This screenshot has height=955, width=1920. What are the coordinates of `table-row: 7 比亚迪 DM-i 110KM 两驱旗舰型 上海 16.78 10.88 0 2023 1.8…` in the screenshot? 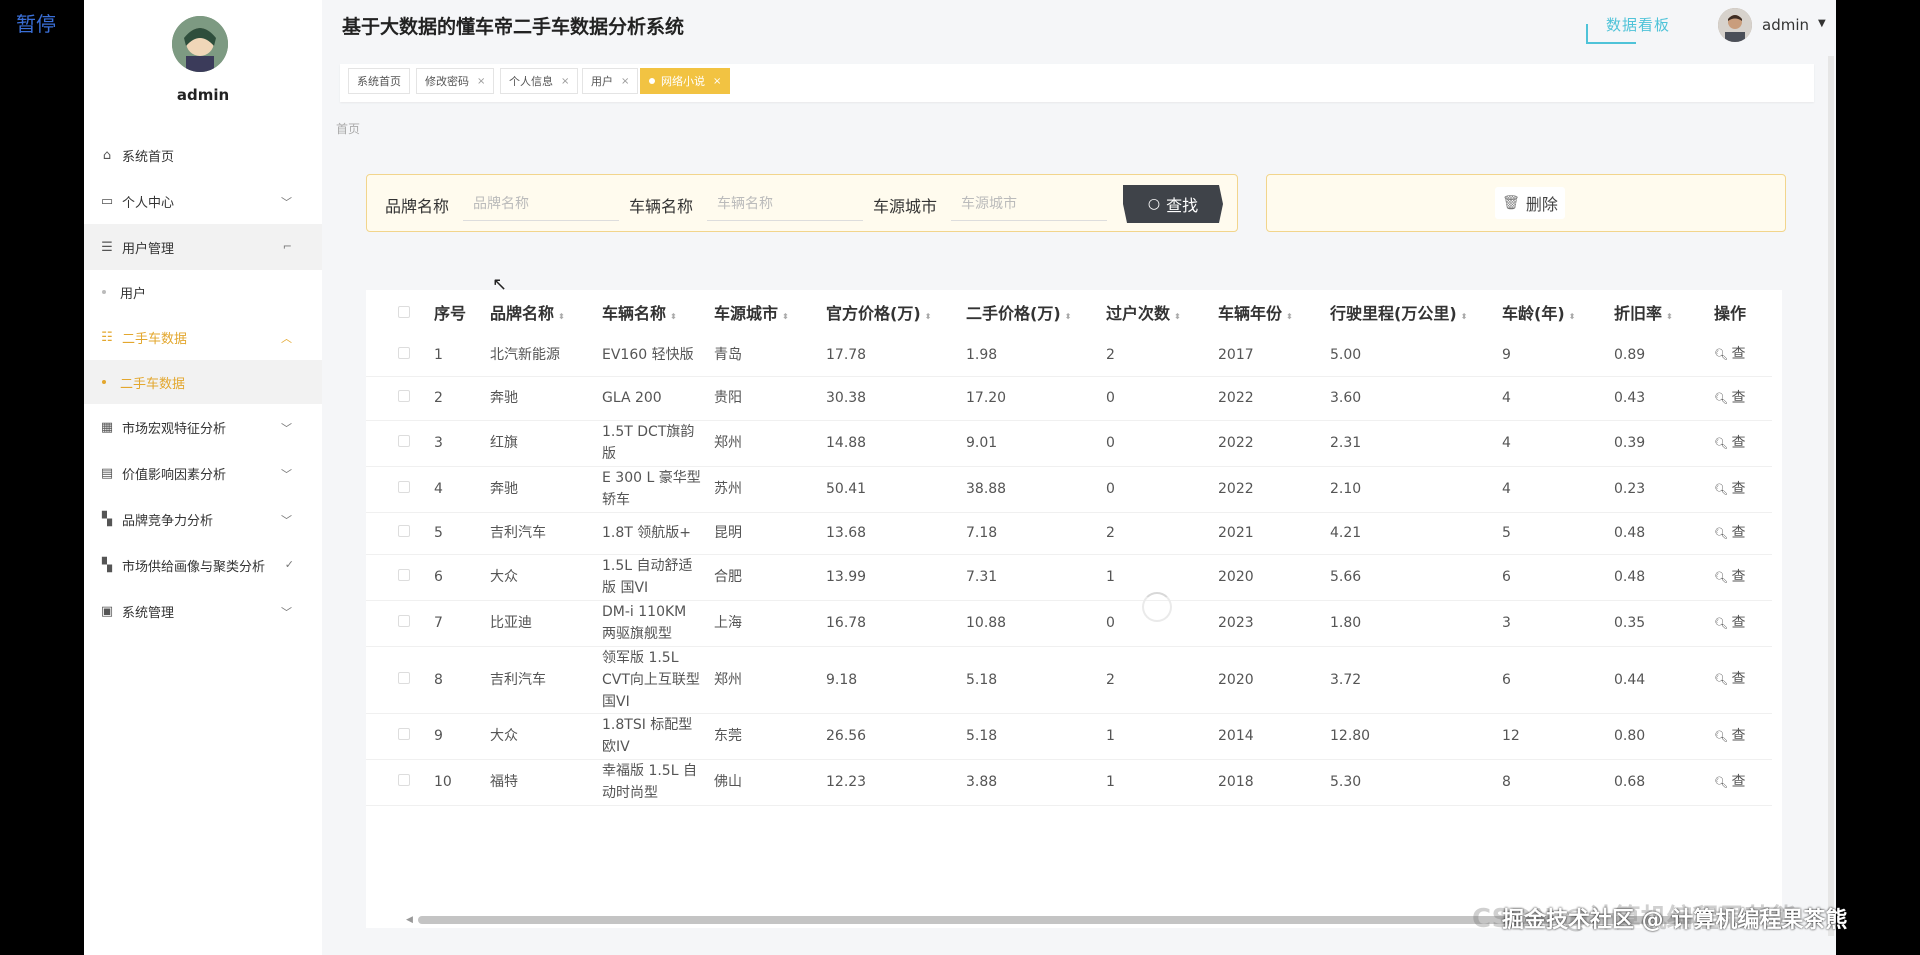 It's located at (1069, 623).